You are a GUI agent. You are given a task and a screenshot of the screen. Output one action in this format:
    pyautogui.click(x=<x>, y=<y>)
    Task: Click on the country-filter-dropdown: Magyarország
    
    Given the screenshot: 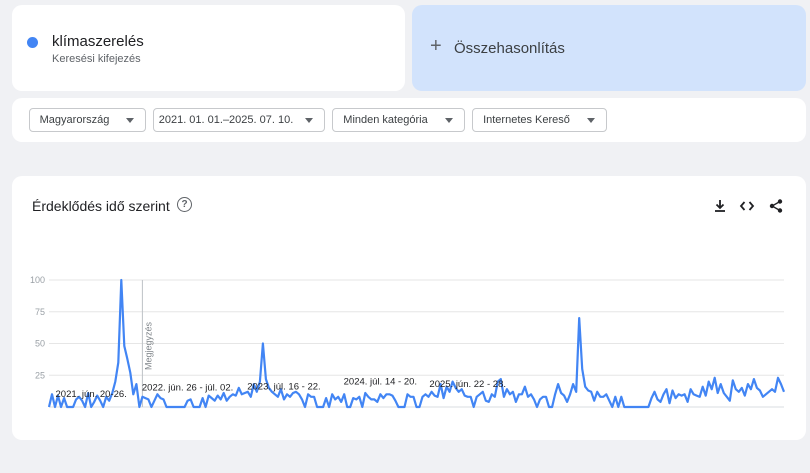 What is the action you would take?
    pyautogui.click(x=87, y=120)
    